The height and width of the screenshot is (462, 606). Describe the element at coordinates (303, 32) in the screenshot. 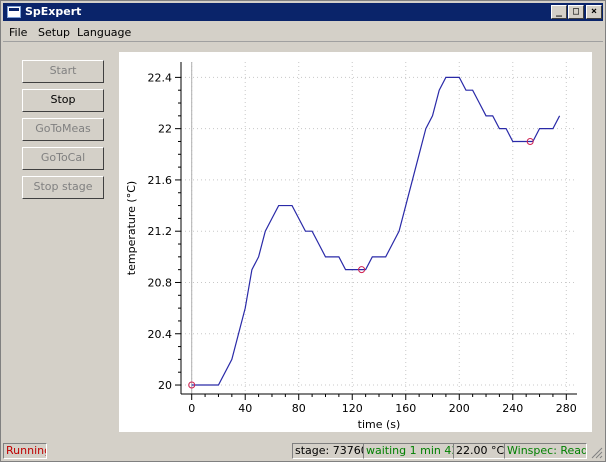

I see `menu-bar: File Setup Language` at that location.